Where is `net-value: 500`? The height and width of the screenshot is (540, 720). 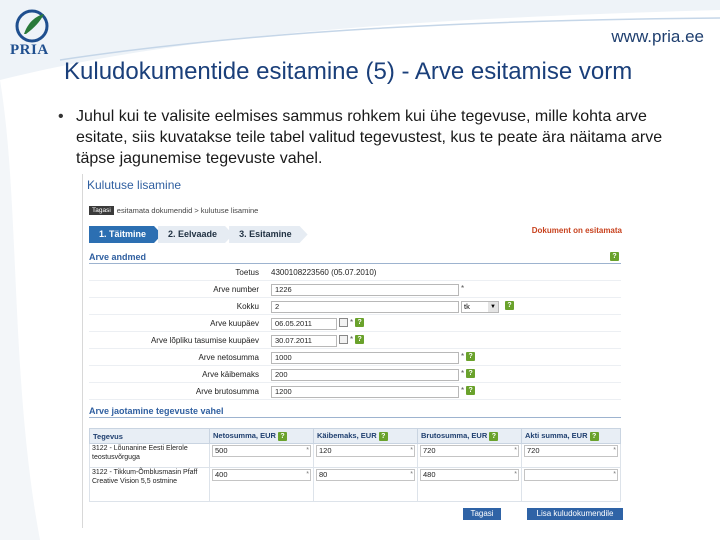 net-value: 500 is located at coordinates (221, 450).